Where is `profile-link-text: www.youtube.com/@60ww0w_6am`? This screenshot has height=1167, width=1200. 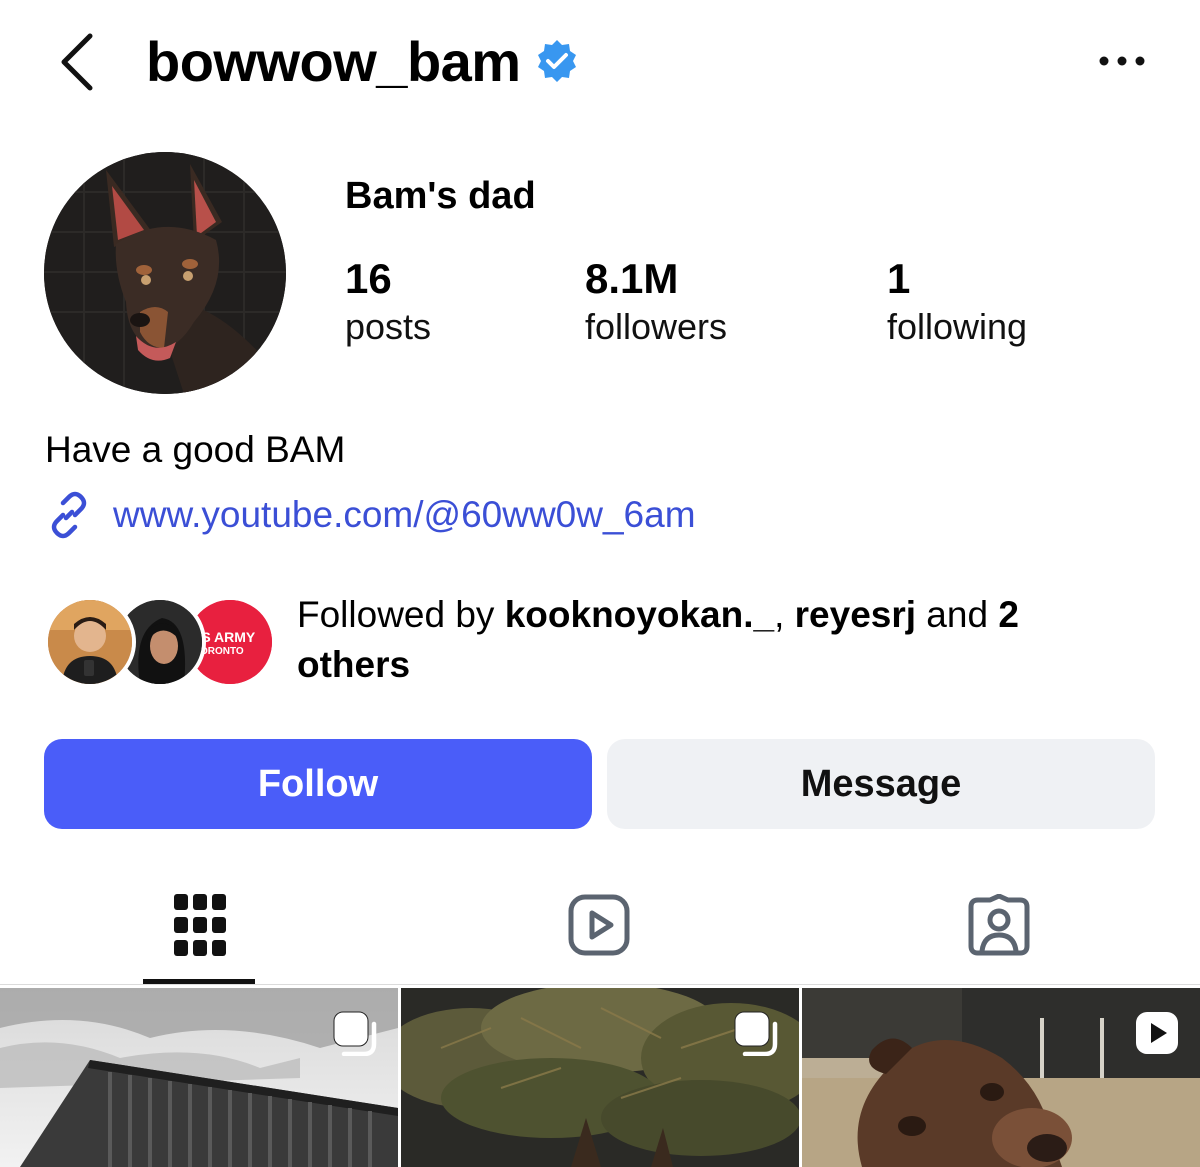 profile-link-text: www.youtube.com/@60ww0w_6am is located at coordinates (404, 514).